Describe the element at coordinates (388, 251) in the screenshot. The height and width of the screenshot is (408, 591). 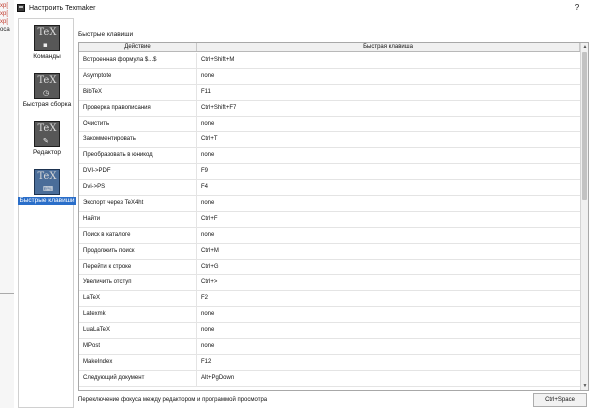
I see `shortcut-cell: Ctrl+M` at that location.